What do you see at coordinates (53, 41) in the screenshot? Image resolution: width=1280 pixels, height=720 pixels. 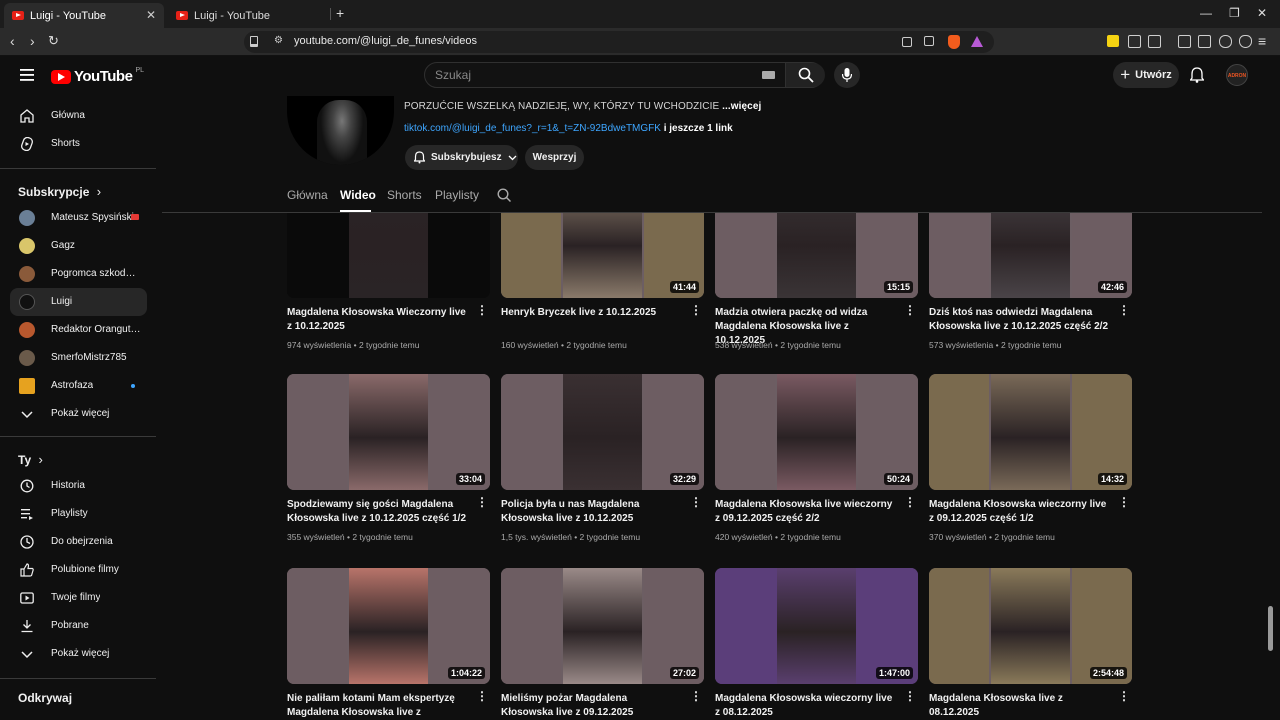 I see `reload-icon: ↻` at bounding box center [53, 41].